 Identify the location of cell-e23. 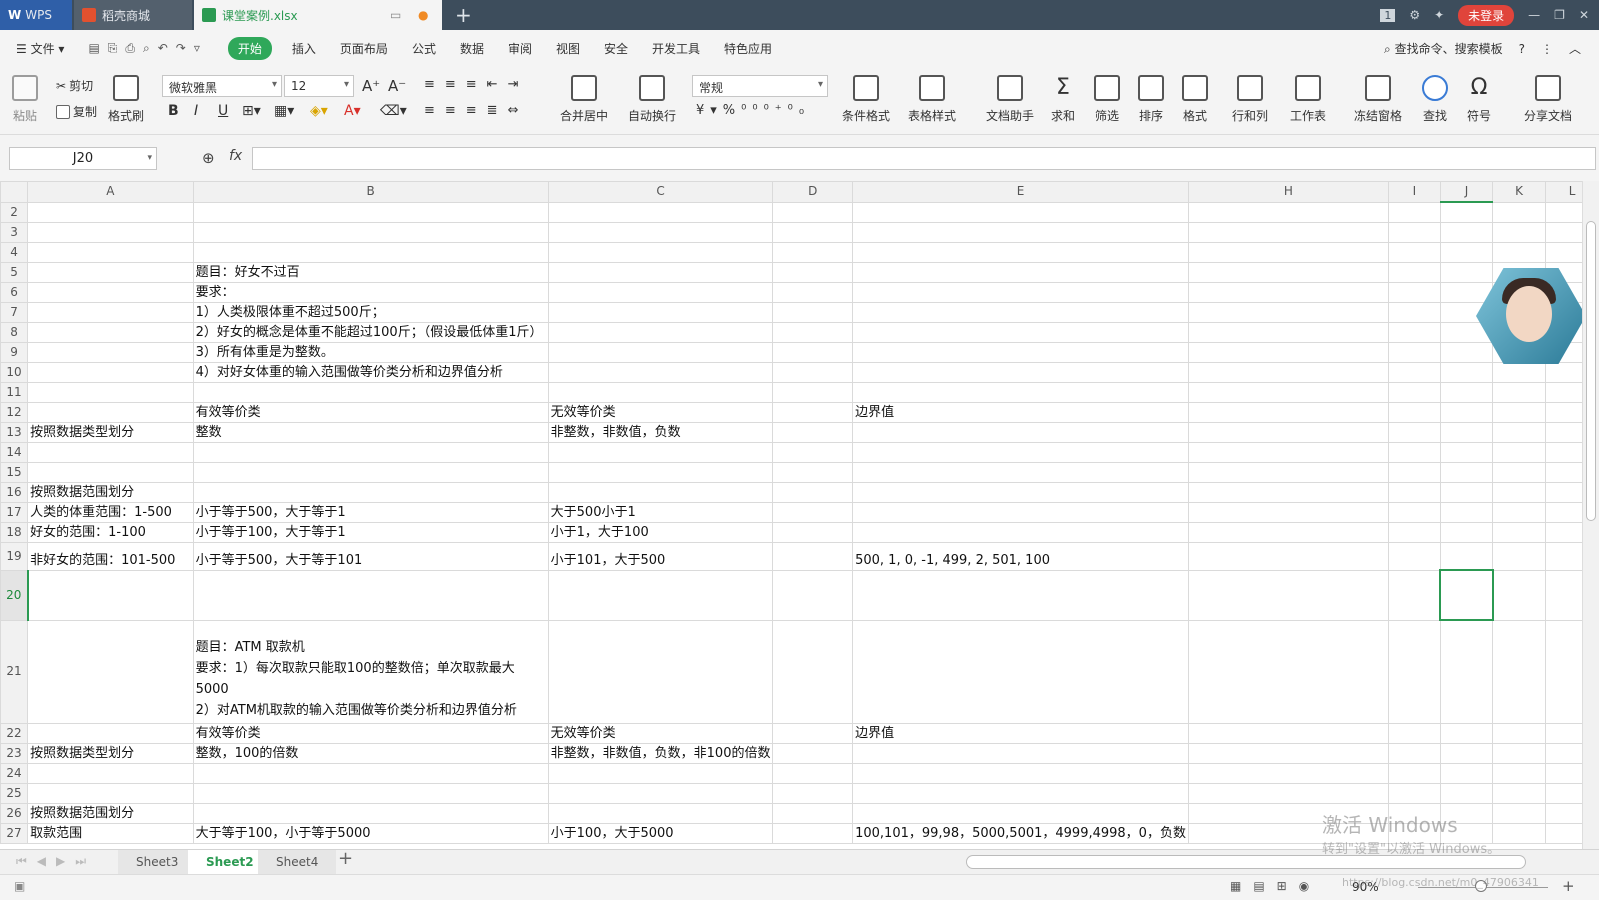
(1020, 753).